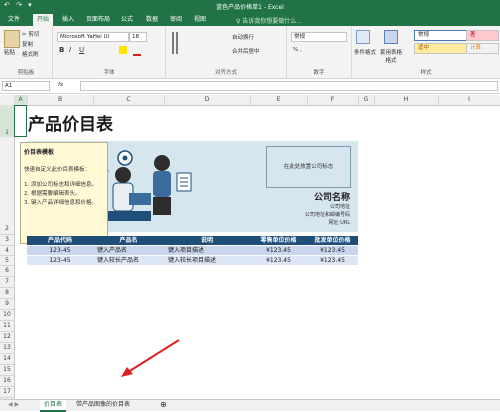  What do you see at coordinates (332, 240) in the screenshot?
I see `table-header-wholesale: 批发单位价格` at bounding box center [332, 240].